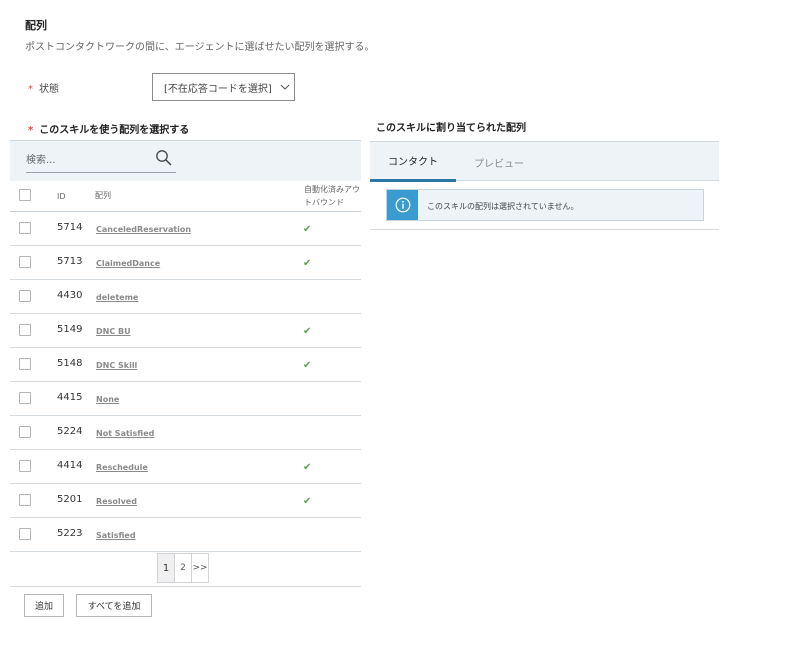  Describe the element at coordinates (185, 467) in the screenshot. I see `table-row: 4414 Reschedule ✔` at that location.